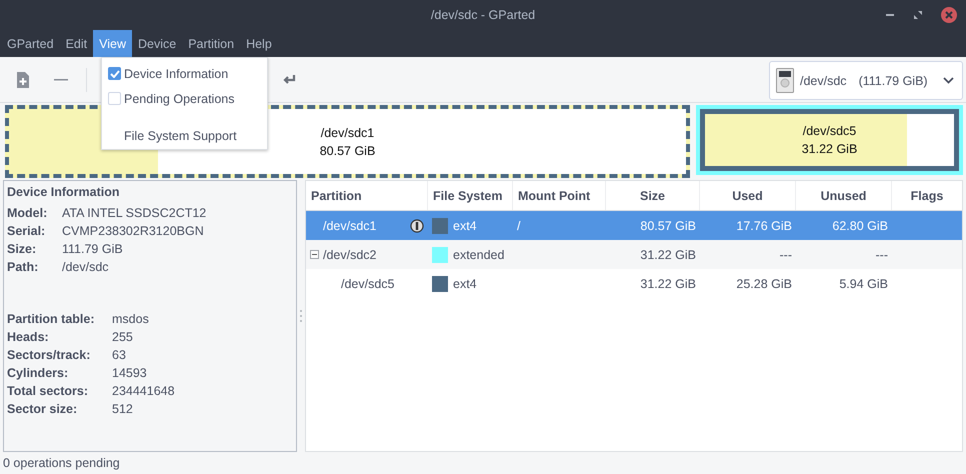 This screenshot has width=966, height=474. I want to click on field-label: Model:, so click(27, 213).